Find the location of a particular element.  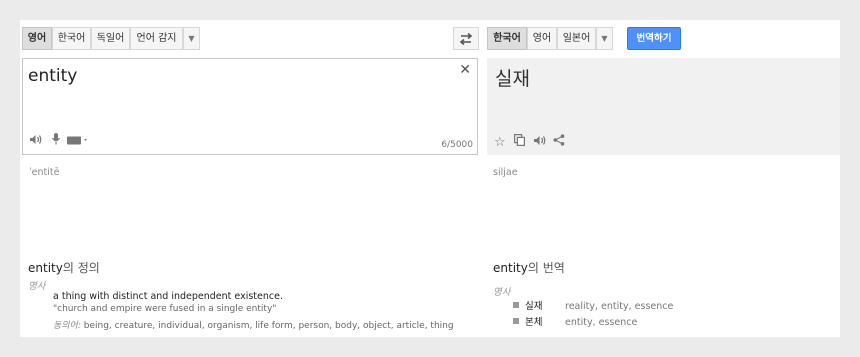

definitions-title: entity의 정의 is located at coordinates (64, 267).